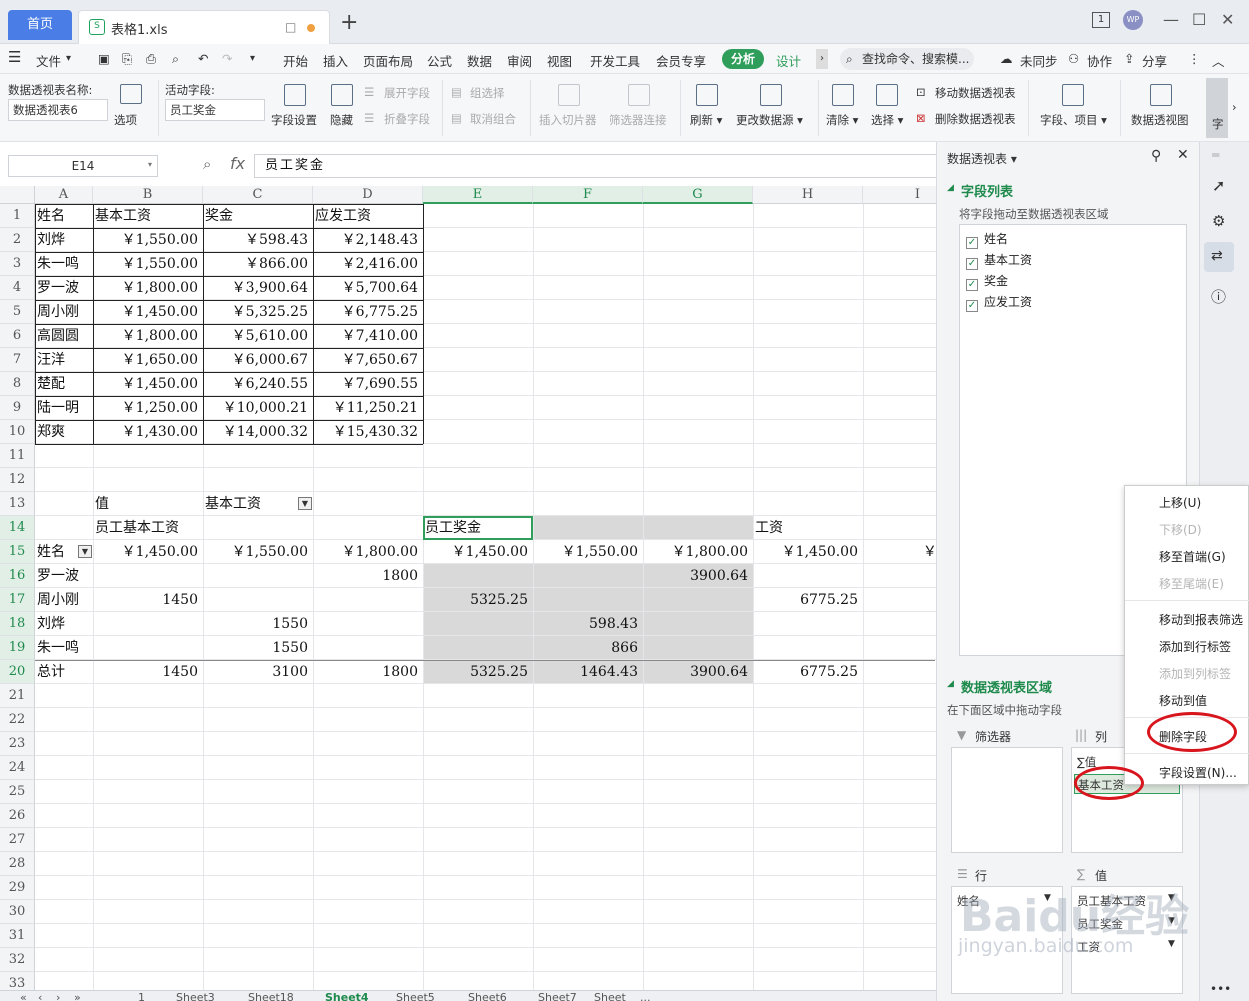 The height and width of the screenshot is (1001, 1249). I want to click on collab-button: 协作, so click(1099, 60).